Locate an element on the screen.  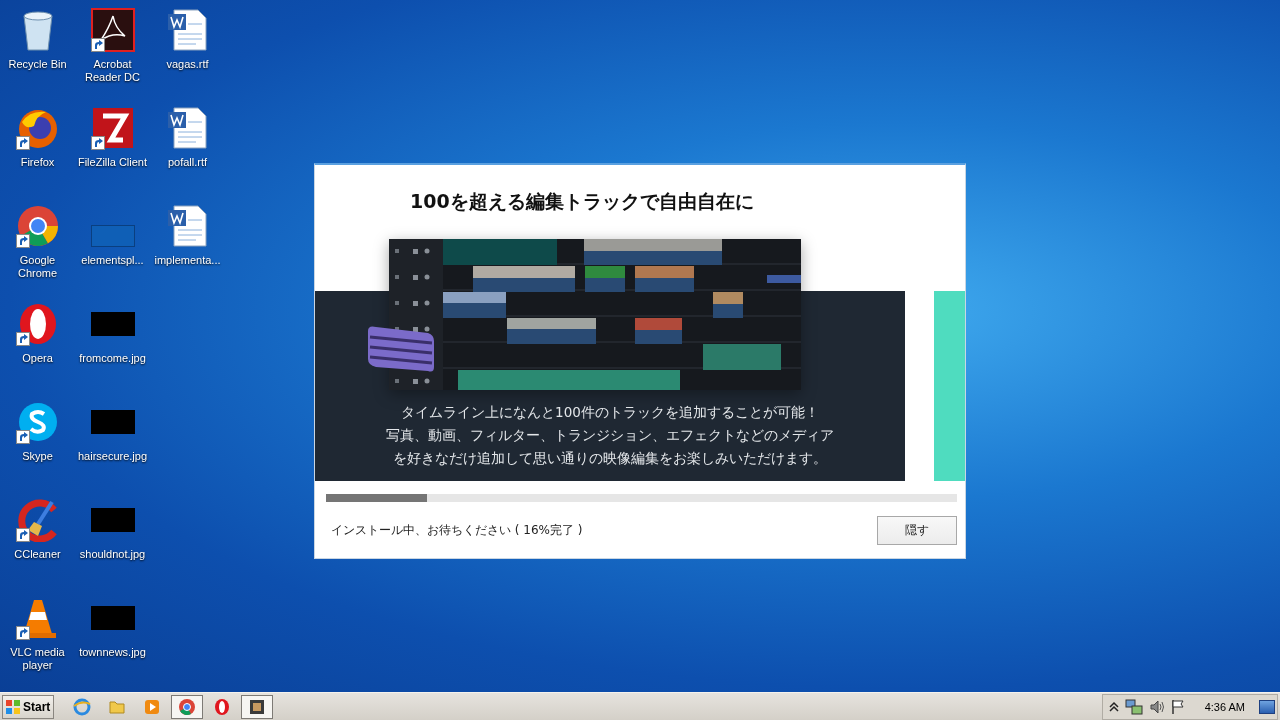
circle-logo-icon is located at coordinates (187, 706).